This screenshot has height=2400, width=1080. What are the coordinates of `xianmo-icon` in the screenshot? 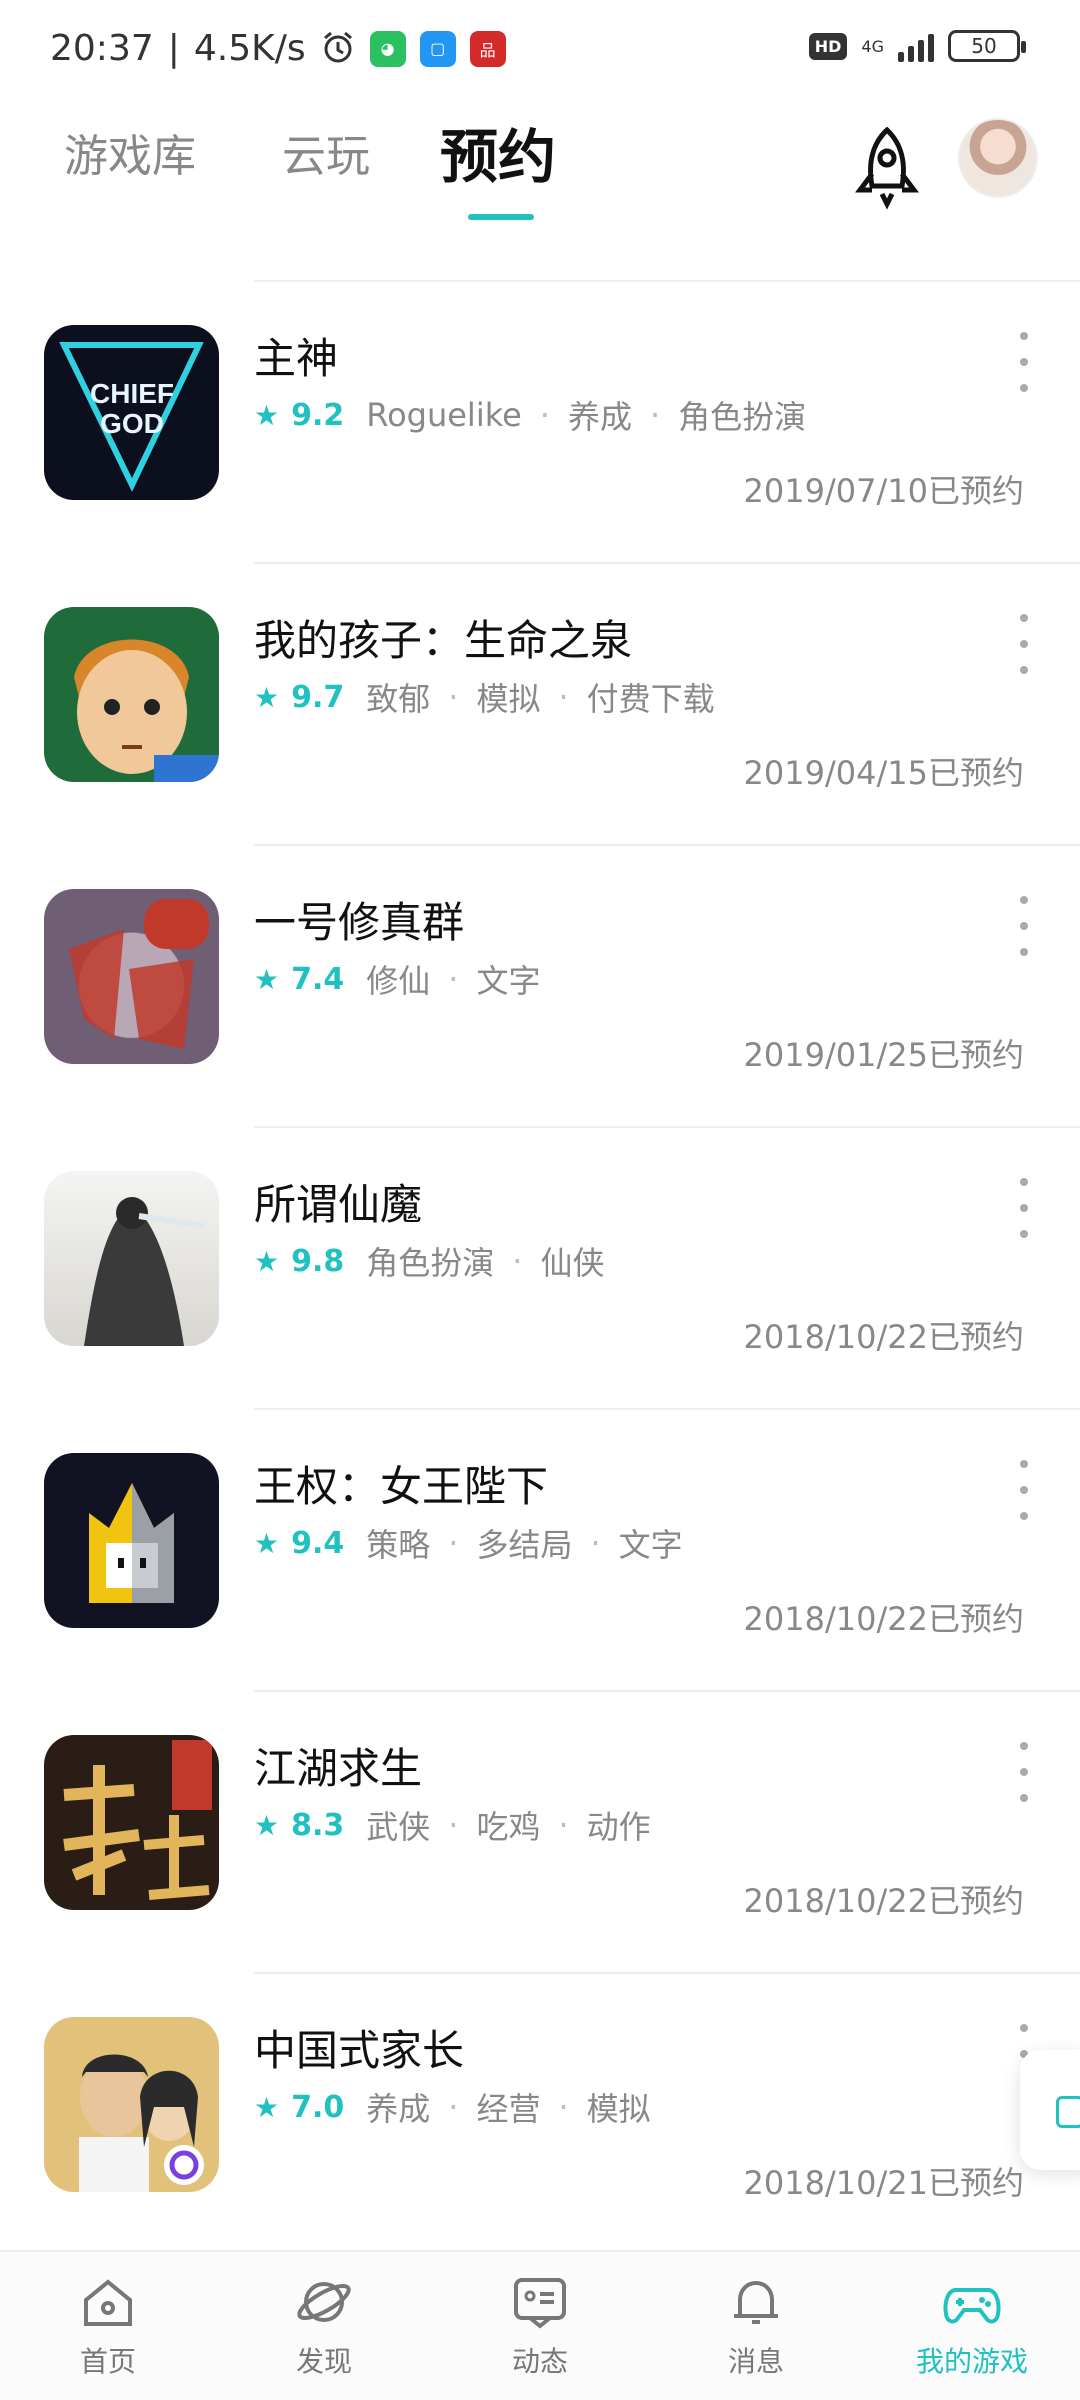 It's located at (131, 1258).